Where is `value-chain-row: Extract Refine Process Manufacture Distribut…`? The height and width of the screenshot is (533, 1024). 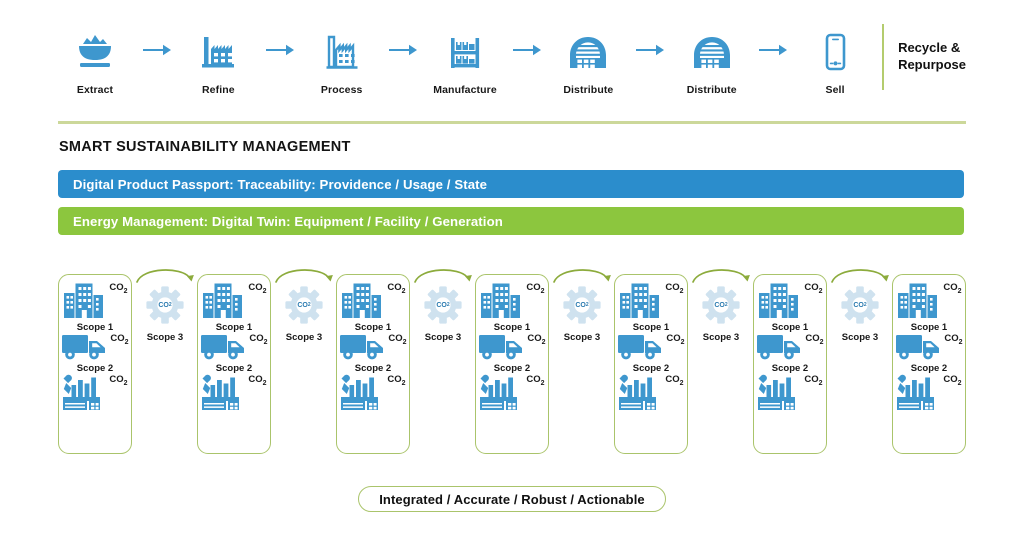
value-chain-row: Extract Refine Process Manufacture Distribut… is located at coordinates (512, 68).